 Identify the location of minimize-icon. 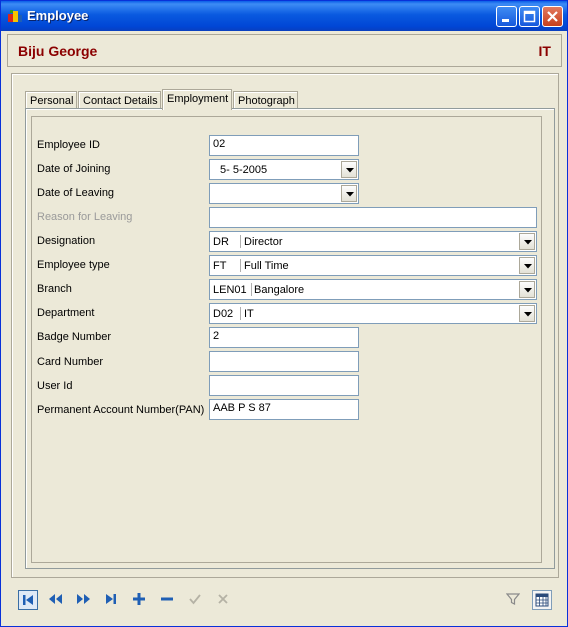
(505, 20).